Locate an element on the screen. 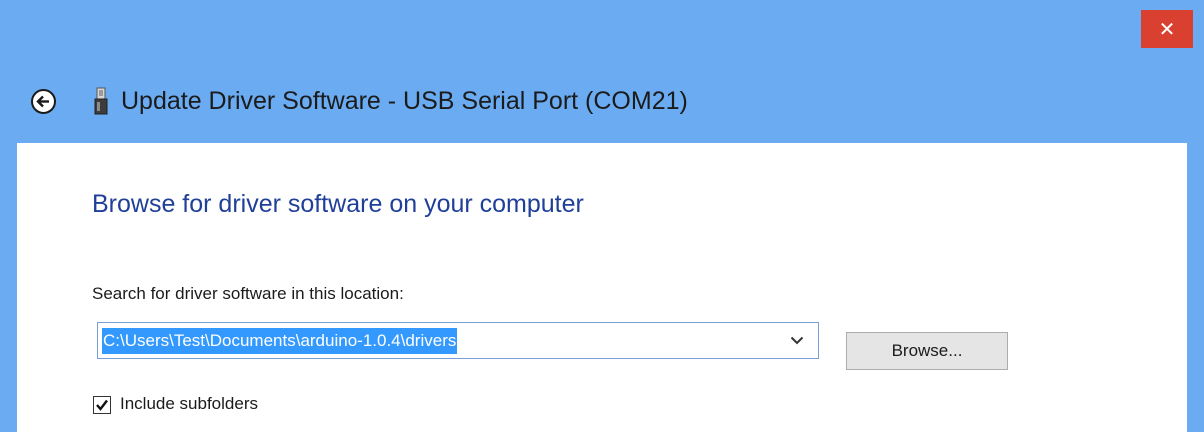 This screenshot has width=1204, height=432. close-button: ✕ is located at coordinates (1167, 29).